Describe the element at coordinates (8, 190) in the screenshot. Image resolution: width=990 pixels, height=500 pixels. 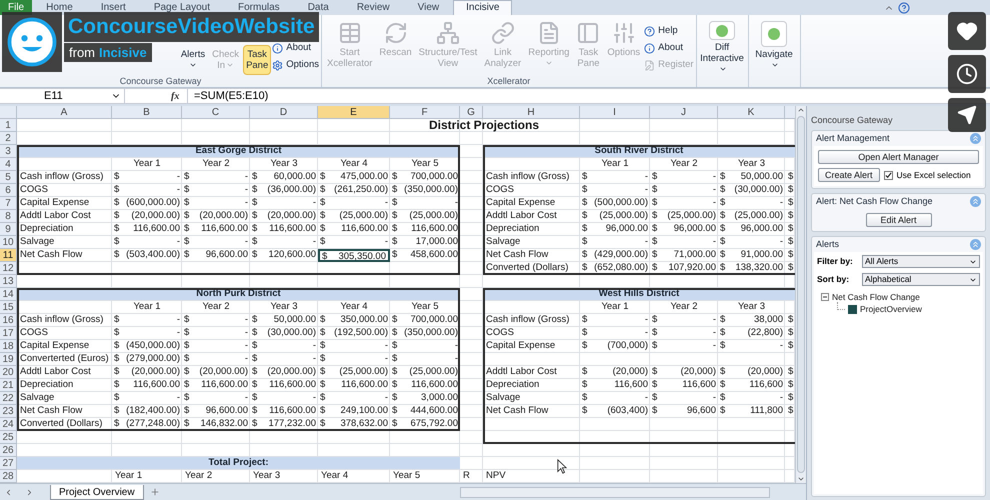
I see `row-header: 6` at that location.